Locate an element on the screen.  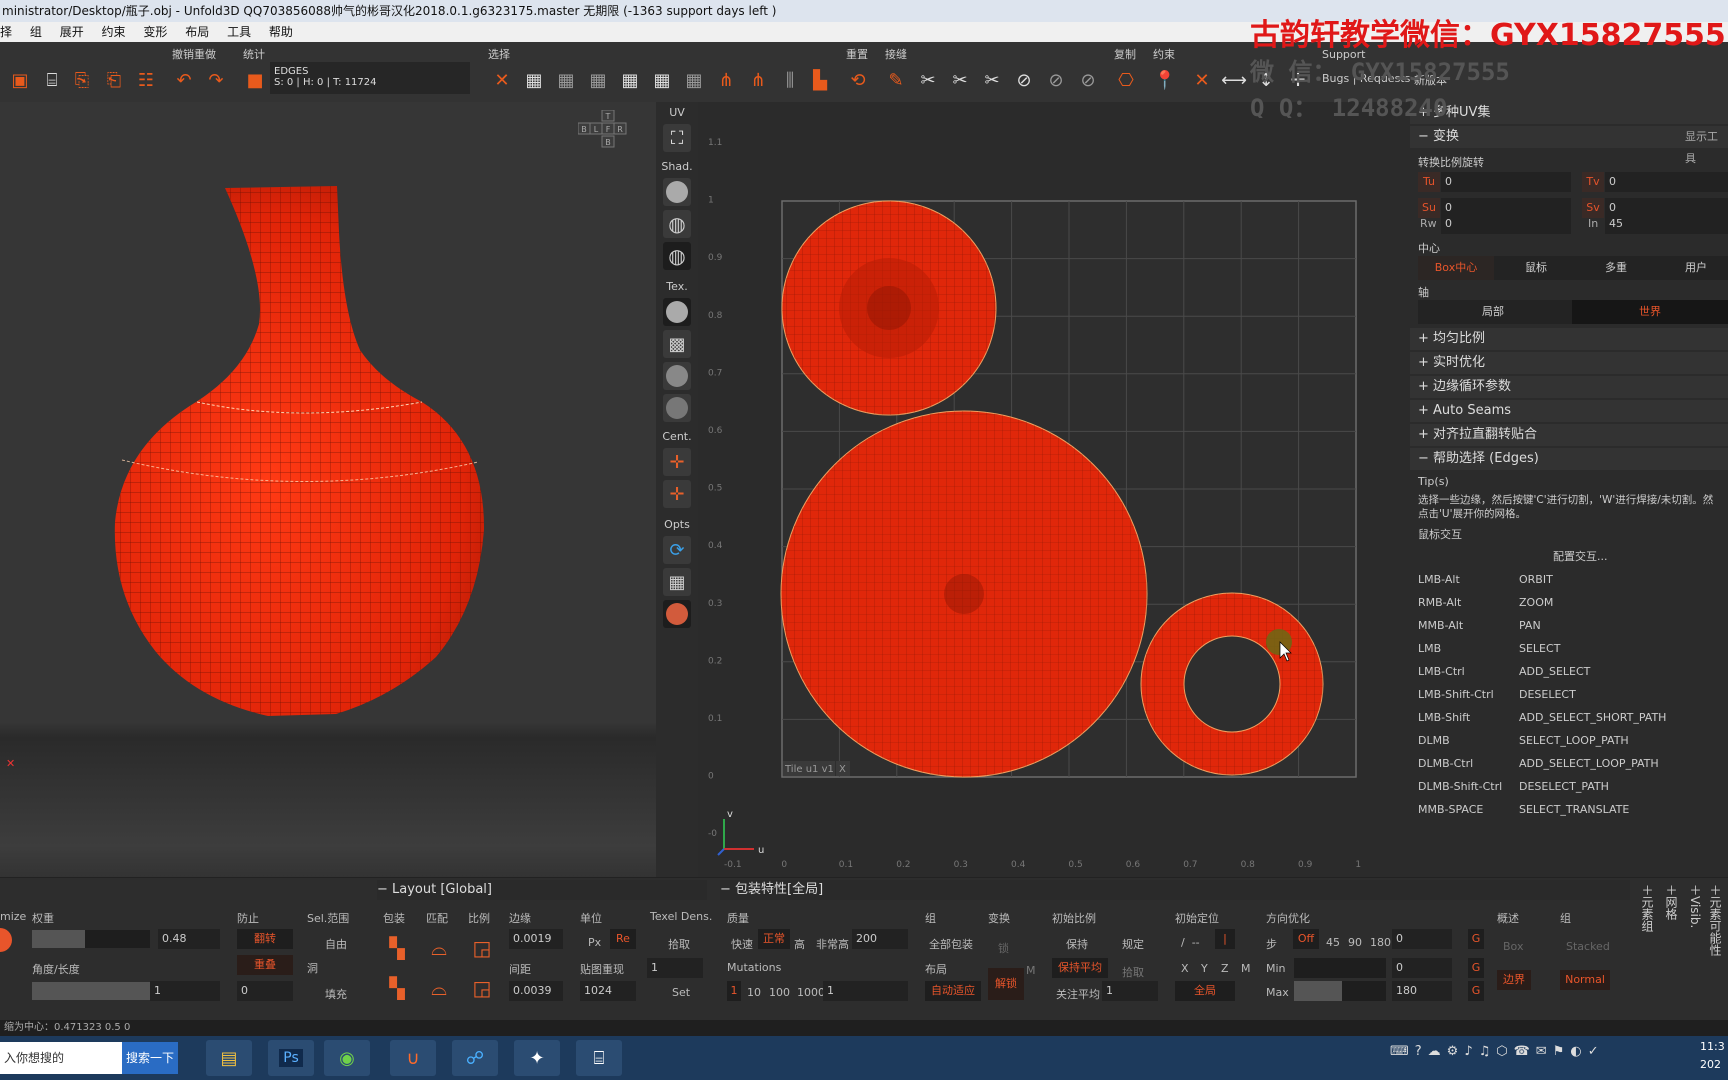
export-icon: ⎘ is located at coordinates (82, 80).